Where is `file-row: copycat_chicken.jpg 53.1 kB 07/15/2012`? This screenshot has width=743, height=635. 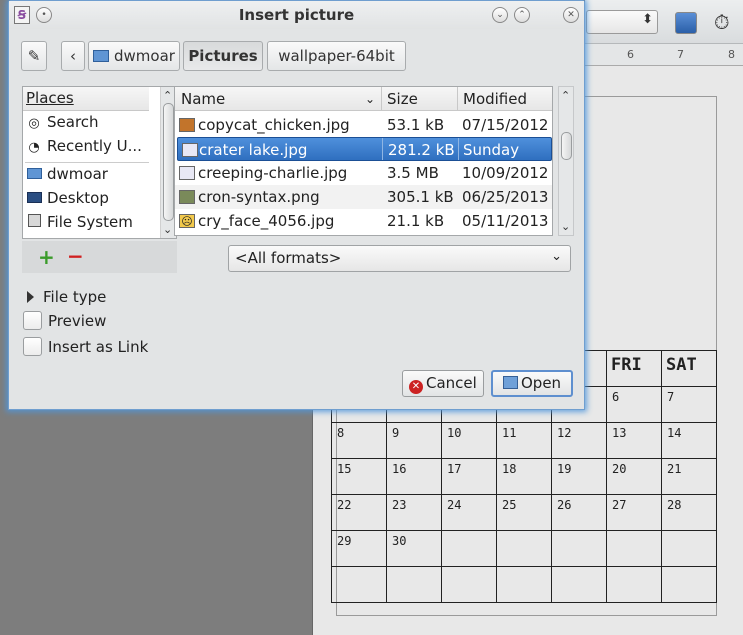 file-row: copycat_chicken.jpg 53.1 kB 07/15/2012 is located at coordinates (363, 125).